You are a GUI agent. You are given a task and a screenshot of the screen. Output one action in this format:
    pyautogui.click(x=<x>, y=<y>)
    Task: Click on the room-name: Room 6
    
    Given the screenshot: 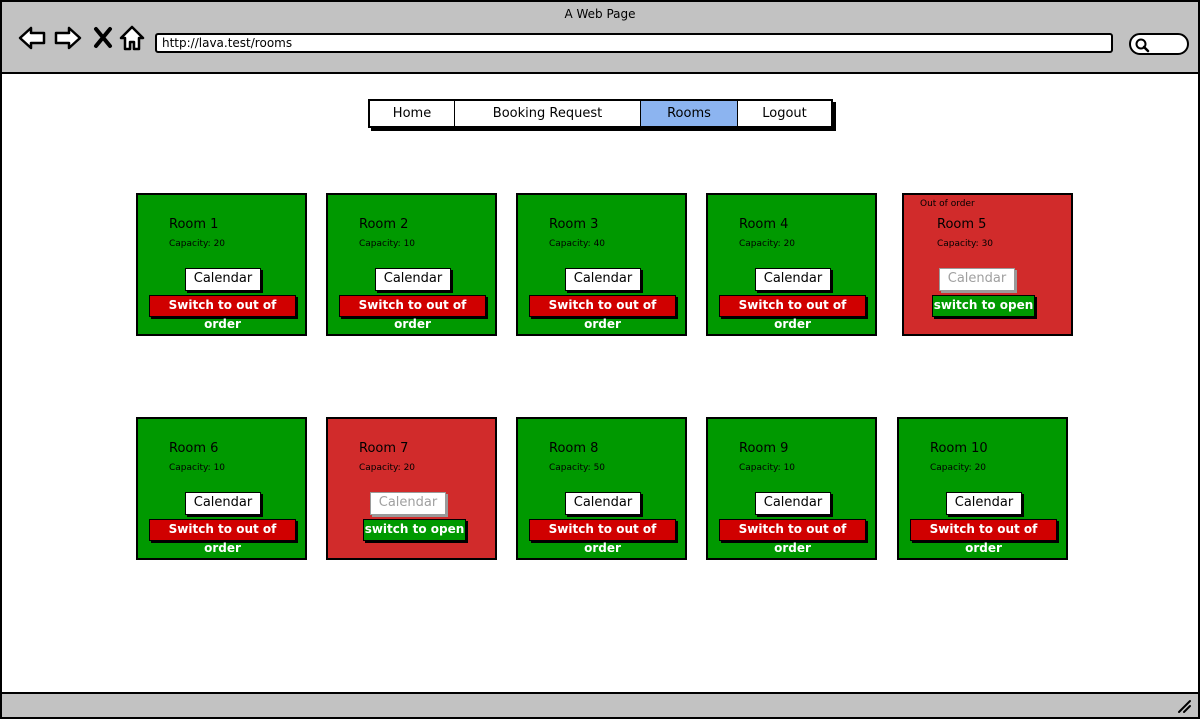 What is the action you would take?
    pyautogui.click(x=194, y=448)
    